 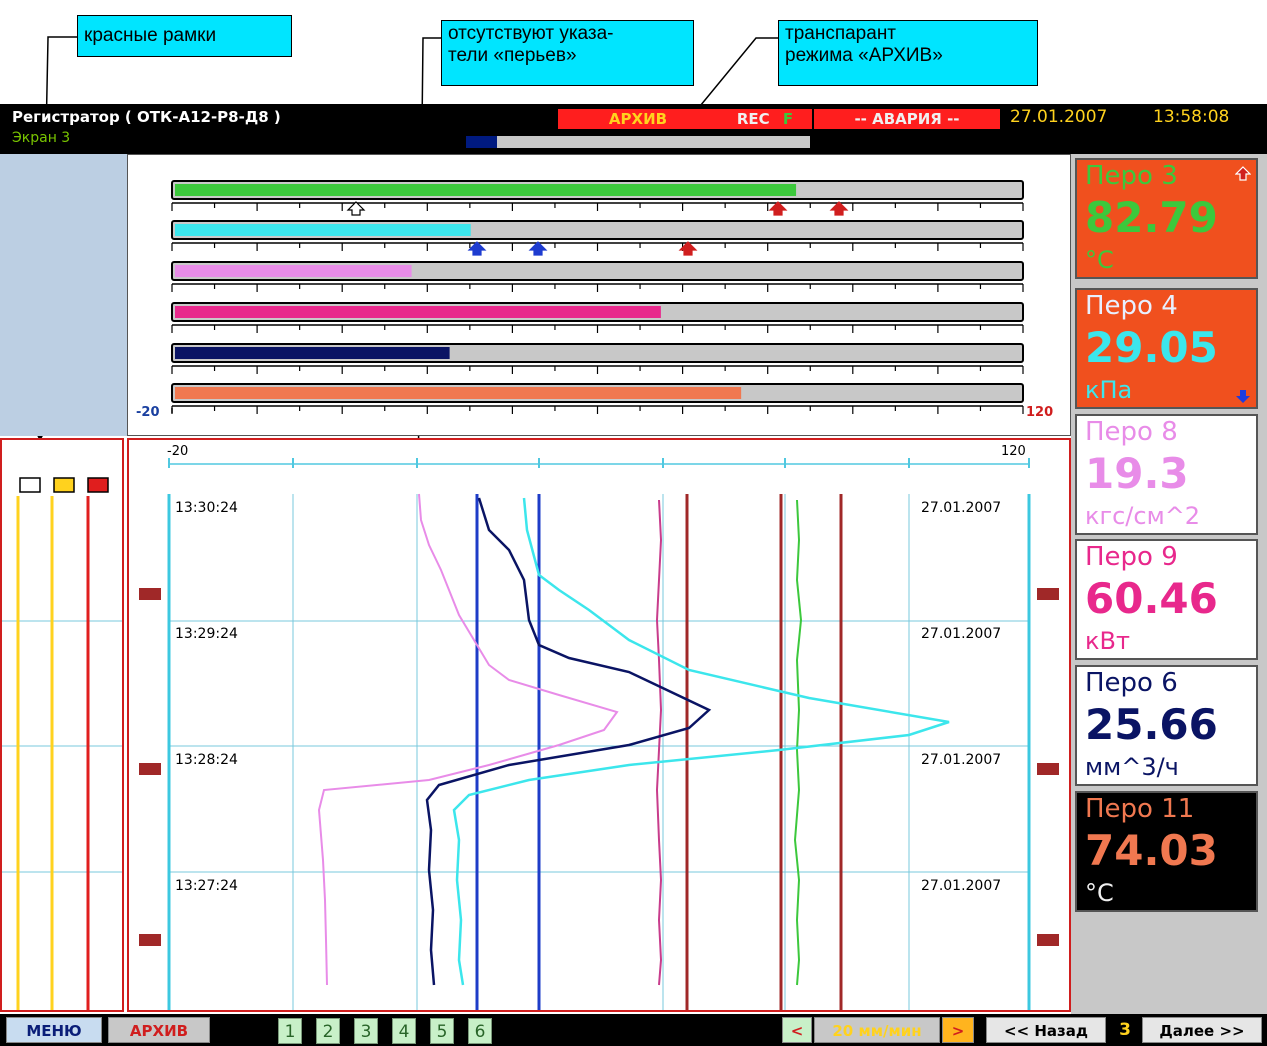 I want to click on time-label: 13:58:08, so click(x=1191, y=117).